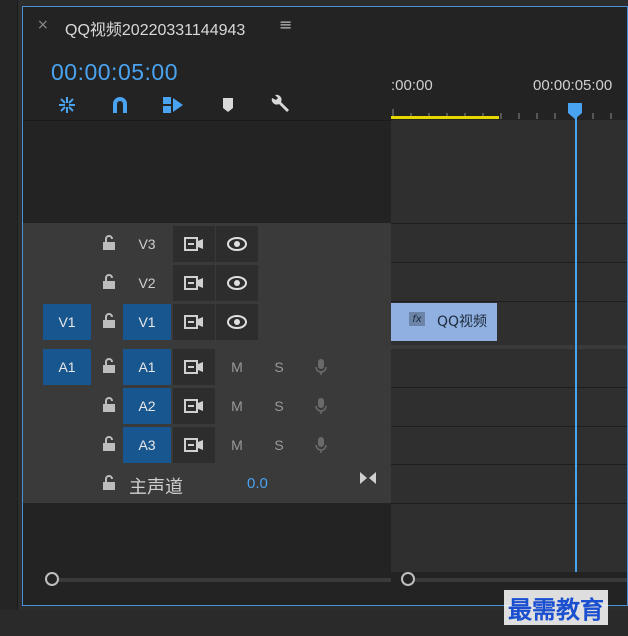 The image size is (628, 636). I want to click on zoom-handle, so click(408, 579).